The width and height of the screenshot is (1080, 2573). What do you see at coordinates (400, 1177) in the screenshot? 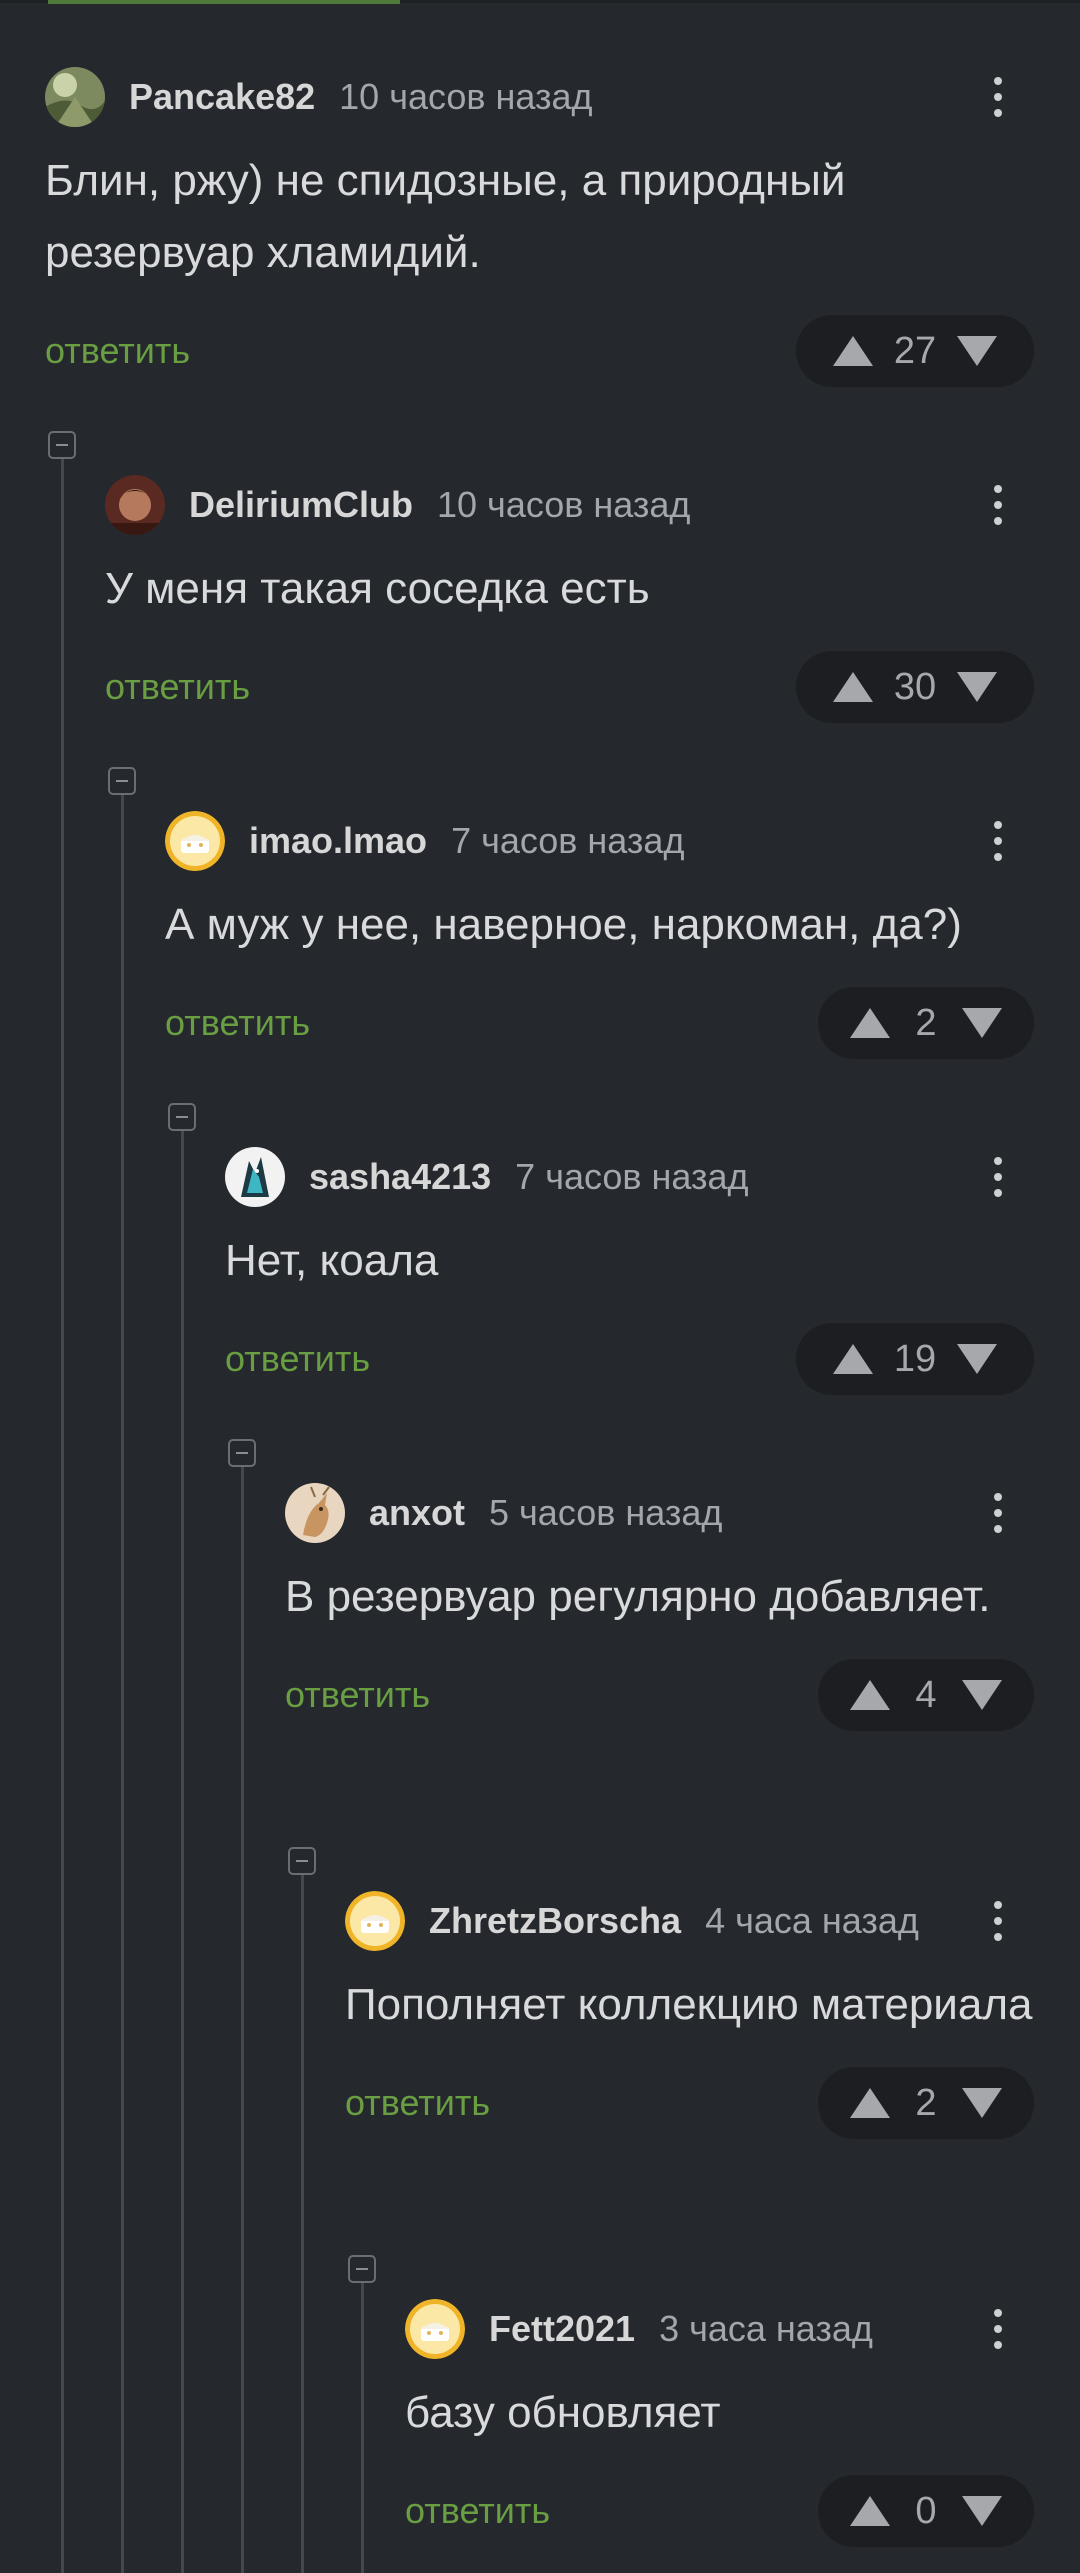
I see `username: sasha4213` at bounding box center [400, 1177].